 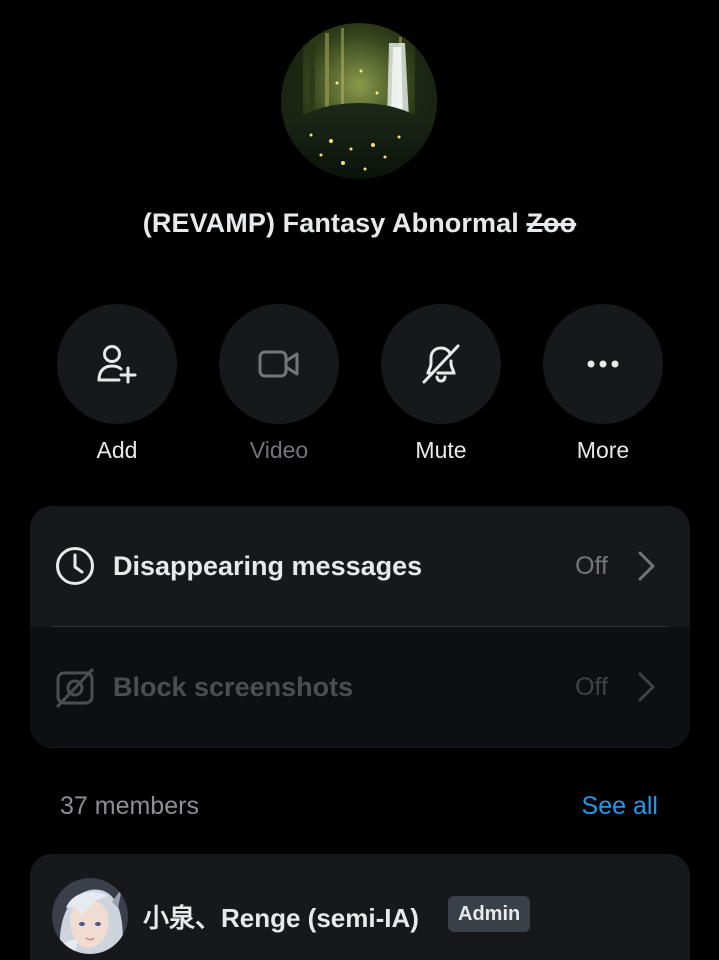 What do you see at coordinates (334, 223) in the screenshot?
I see `group-title-text: (REVAMP) Fantasy Abnormal` at bounding box center [334, 223].